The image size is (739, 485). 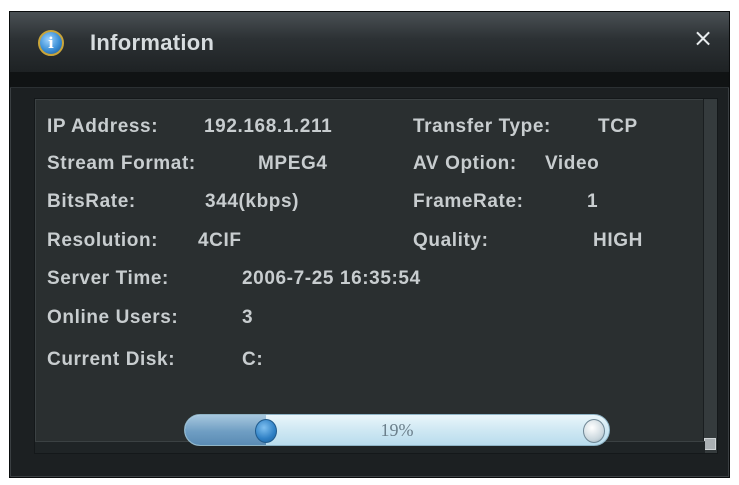 What do you see at coordinates (703, 38) in the screenshot?
I see `close-icon: ×` at bounding box center [703, 38].